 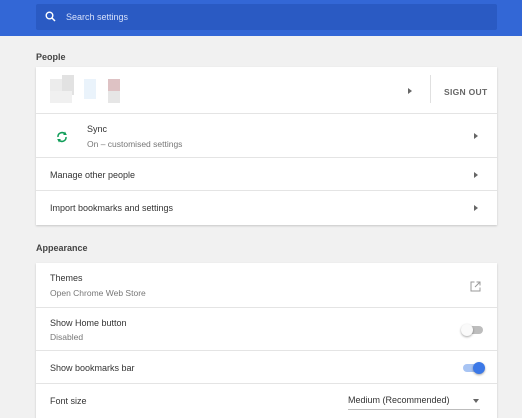 I want to click on sync-subtitle: On – customised settings, so click(x=135, y=144).